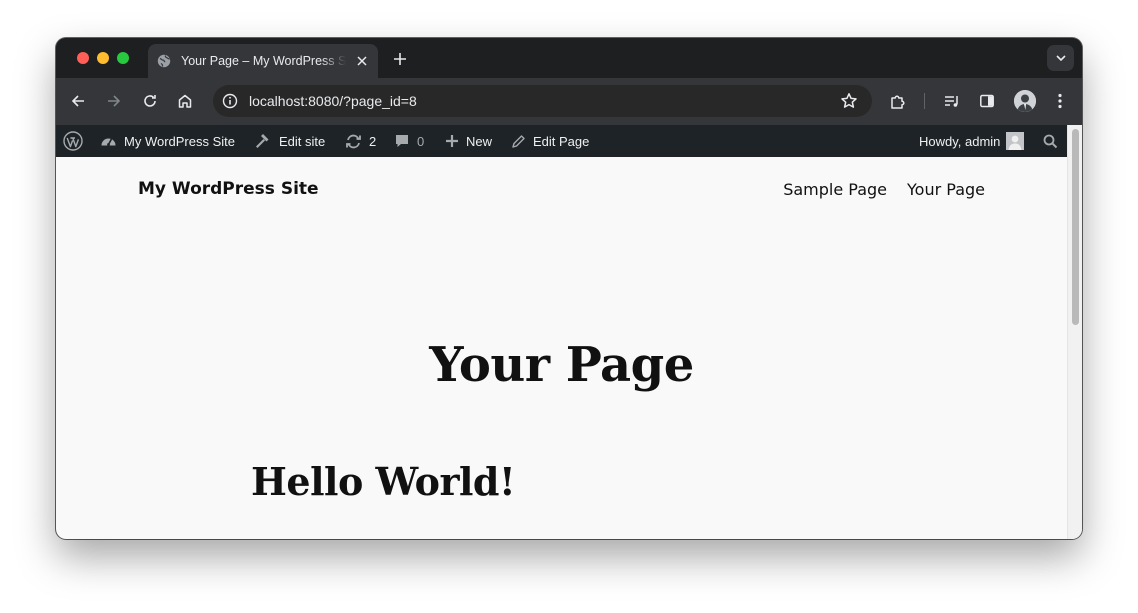 Image resolution: width=1138 pixels, height=613 pixels. What do you see at coordinates (353, 141) in the screenshot?
I see `updates-refresh-icon` at bounding box center [353, 141].